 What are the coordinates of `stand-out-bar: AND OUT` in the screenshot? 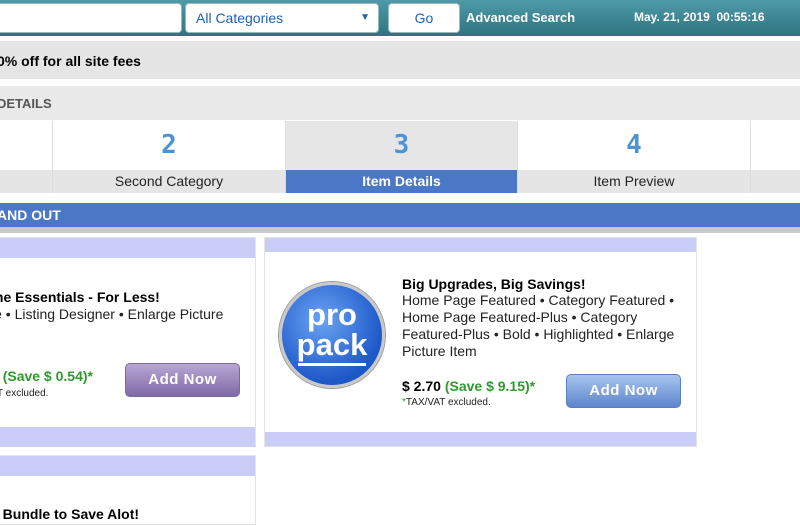 It's located at (400, 215).